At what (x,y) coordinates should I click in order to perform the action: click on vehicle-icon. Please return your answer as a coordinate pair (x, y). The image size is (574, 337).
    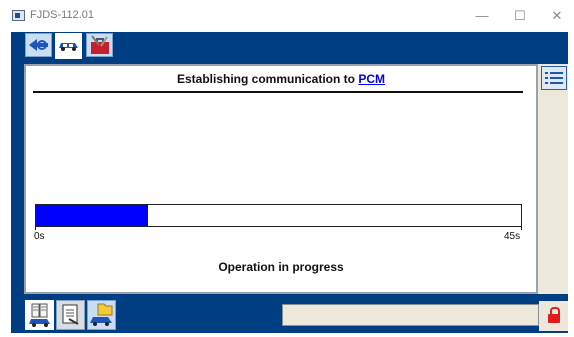
    Looking at the image, I should click on (68, 47).